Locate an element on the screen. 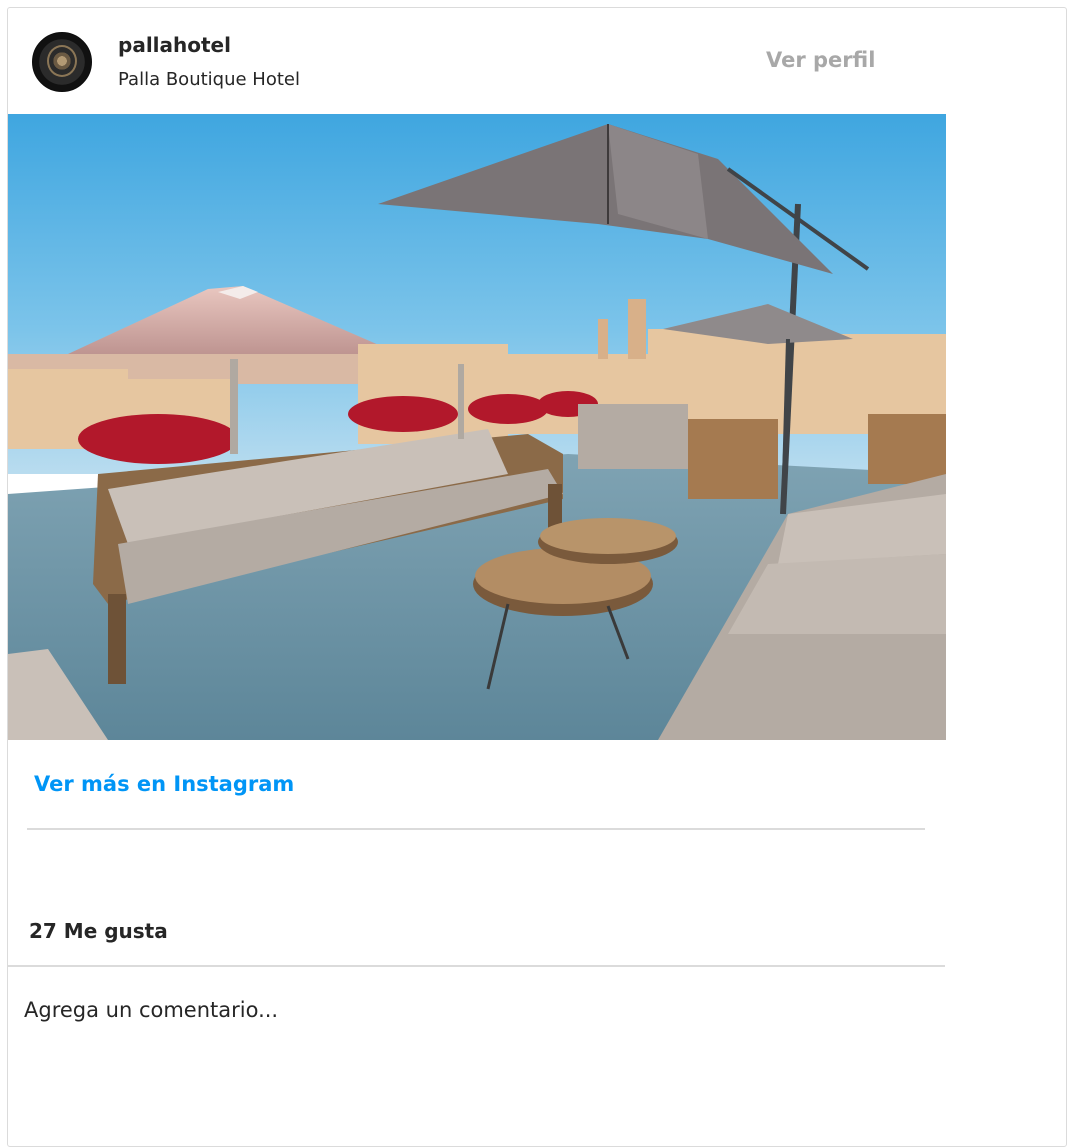 The width and height of the screenshot is (1075, 1147). likes-count: 27 Me gusta is located at coordinates (98, 931).